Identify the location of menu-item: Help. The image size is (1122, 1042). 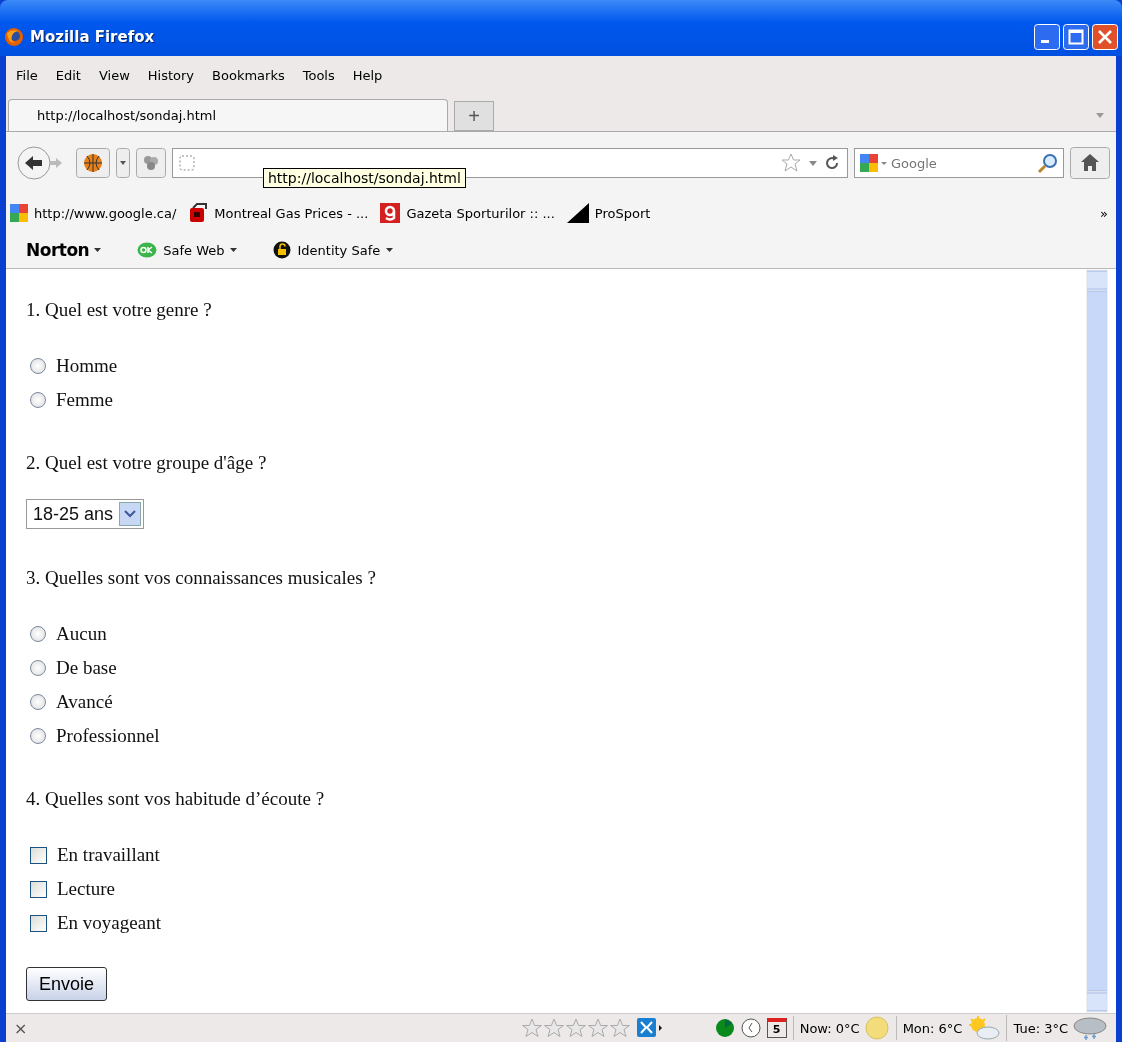
(370, 75).